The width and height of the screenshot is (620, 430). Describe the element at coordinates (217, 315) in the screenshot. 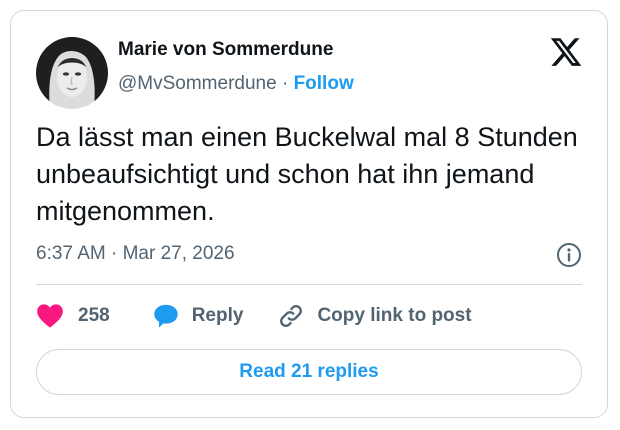

I see `reply-label: Reply` at that location.